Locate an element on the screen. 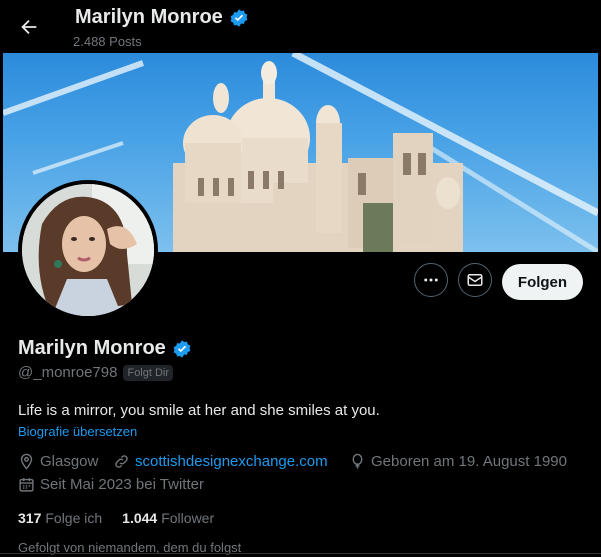 Image resolution: width=601 pixels, height=557 pixels. profile-name-row: Marilyn Monroe is located at coordinates (105, 348).